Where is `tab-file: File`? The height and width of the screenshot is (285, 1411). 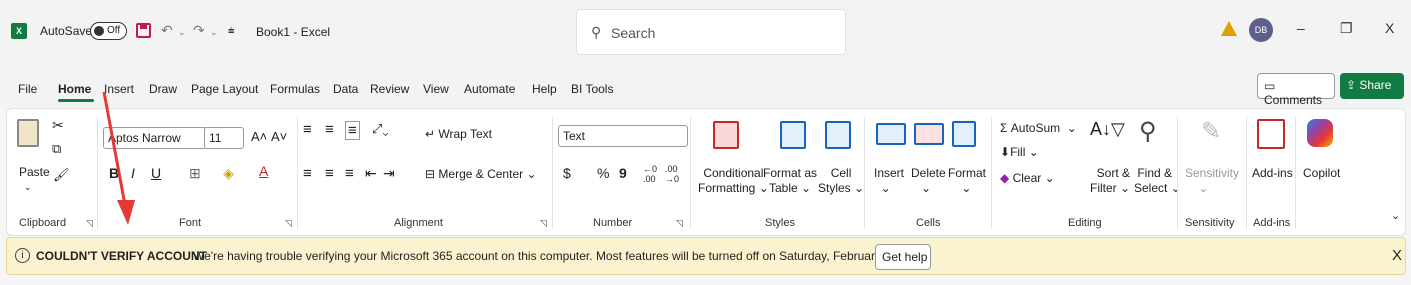
tab-file: File is located at coordinates (27, 89).